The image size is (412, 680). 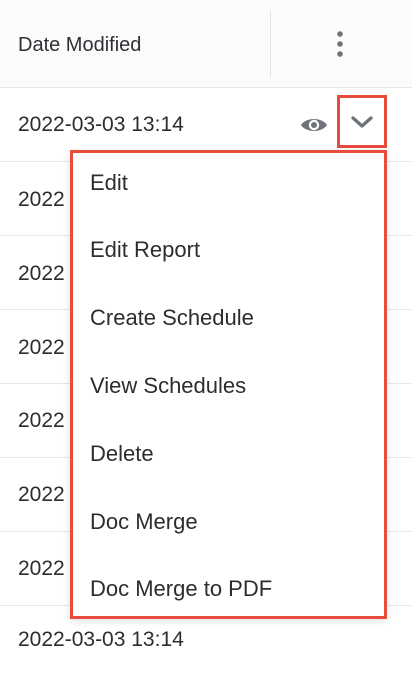 What do you see at coordinates (145, 250) in the screenshot?
I see `menu-item-edit-report: Edit Report` at bounding box center [145, 250].